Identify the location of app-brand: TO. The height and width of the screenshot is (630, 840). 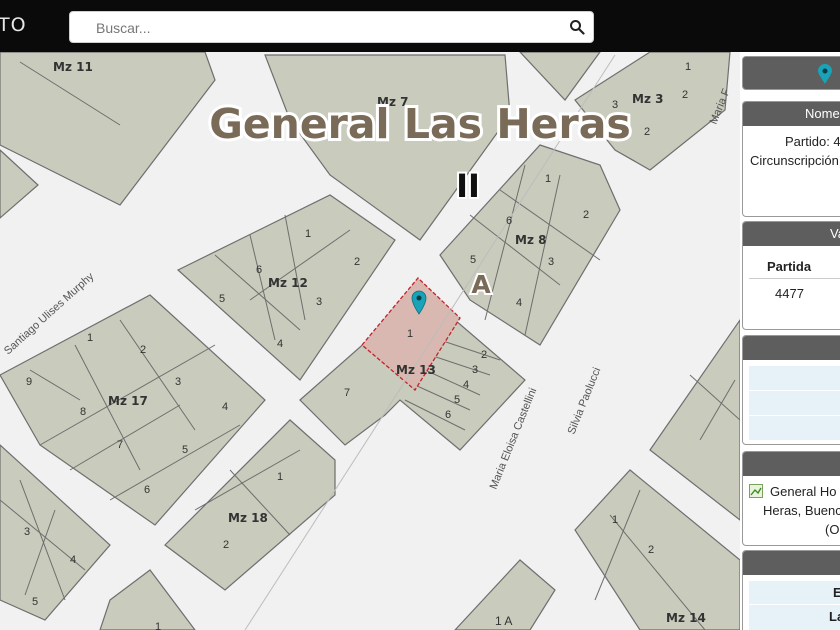
(13, 25).